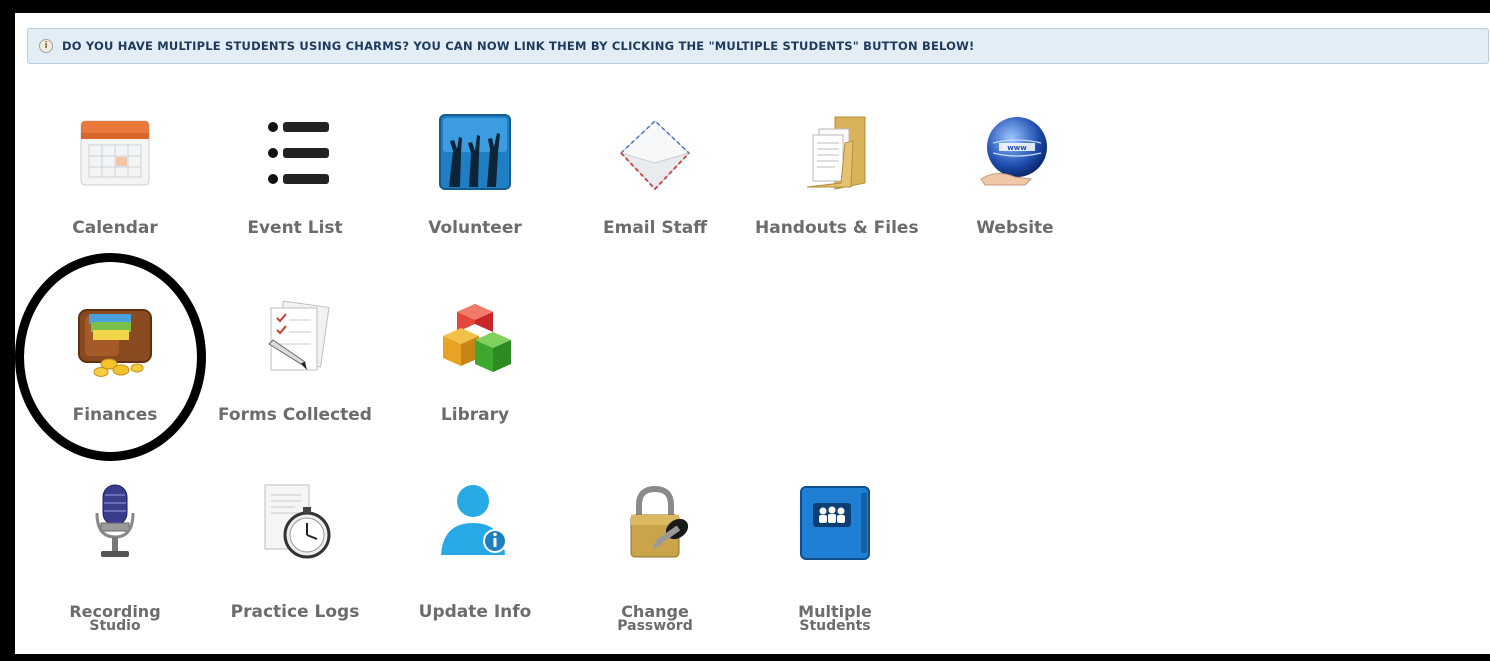 The width and height of the screenshot is (1490, 661). What do you see at coordinates (1015, 228) in the screenshot?
I see `website-label: Website` at bounding box center [1015, 228].